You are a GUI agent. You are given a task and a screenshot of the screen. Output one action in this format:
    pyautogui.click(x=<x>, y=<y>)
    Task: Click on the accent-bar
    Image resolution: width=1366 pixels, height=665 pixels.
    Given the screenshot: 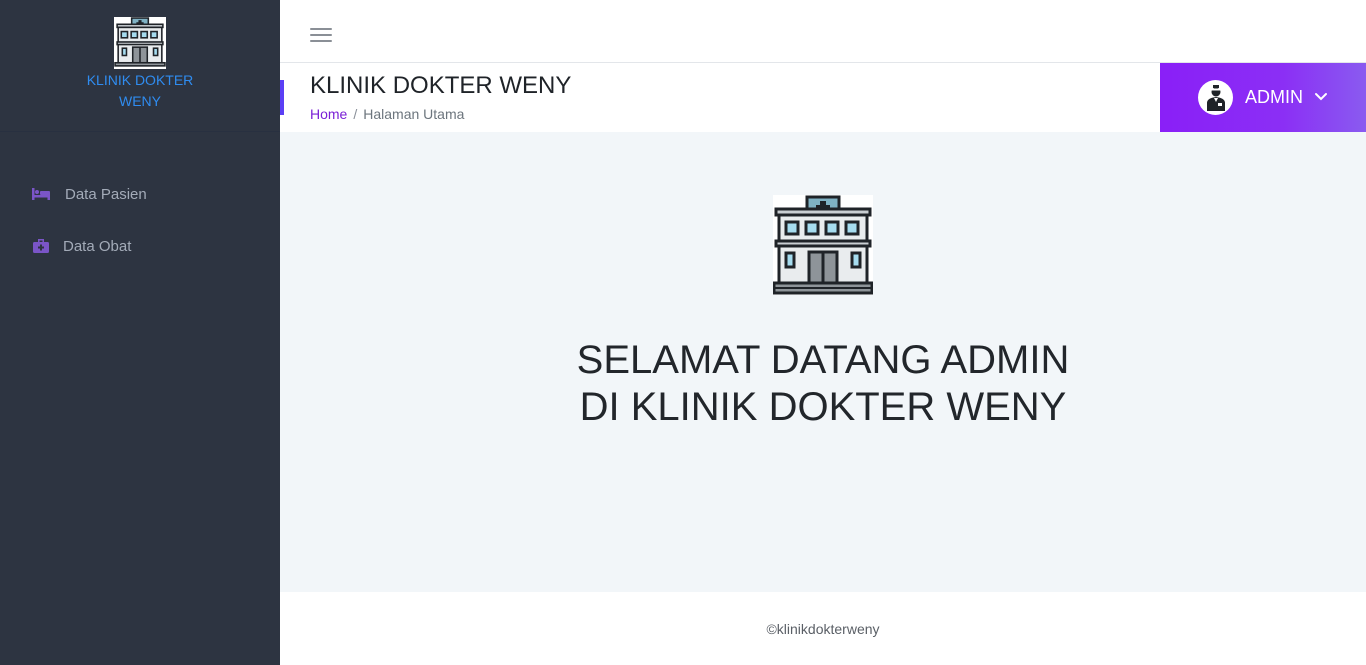 What is the action you would take?
    pyautogui.click(x=282, y=97)
    